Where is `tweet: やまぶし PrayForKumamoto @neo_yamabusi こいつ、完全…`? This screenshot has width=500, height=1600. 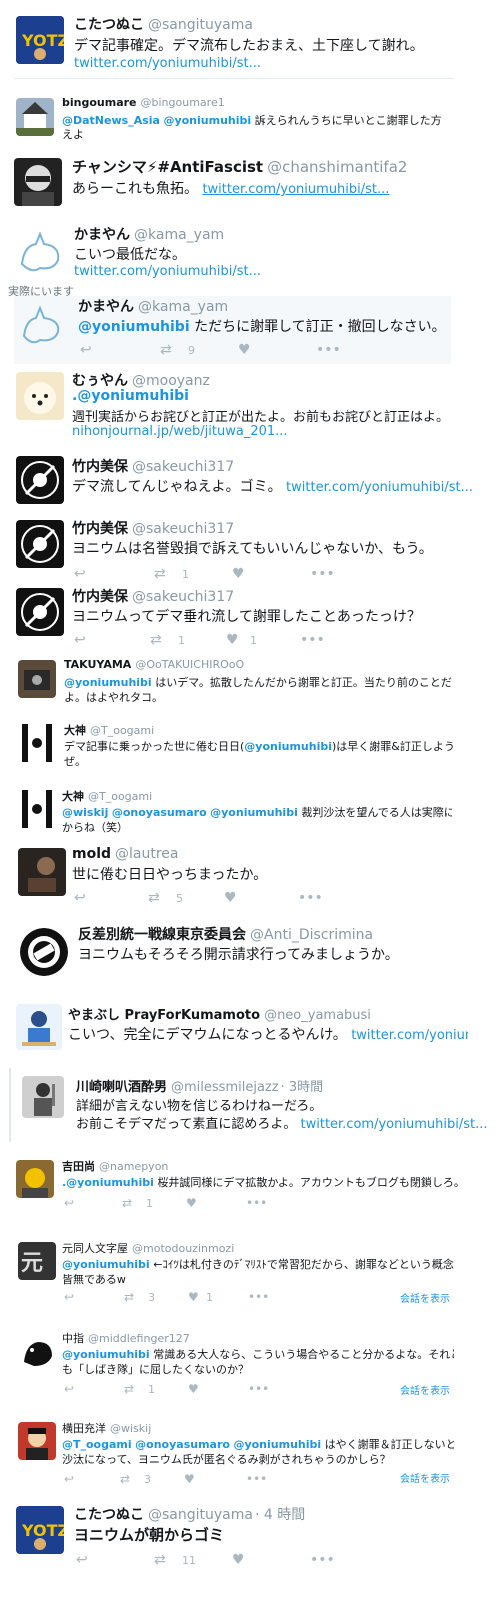
tweet: やまぶし PrayForKumamoto @neo_yamabusi こいつ、完全… is located at coordinates (250, 1032).